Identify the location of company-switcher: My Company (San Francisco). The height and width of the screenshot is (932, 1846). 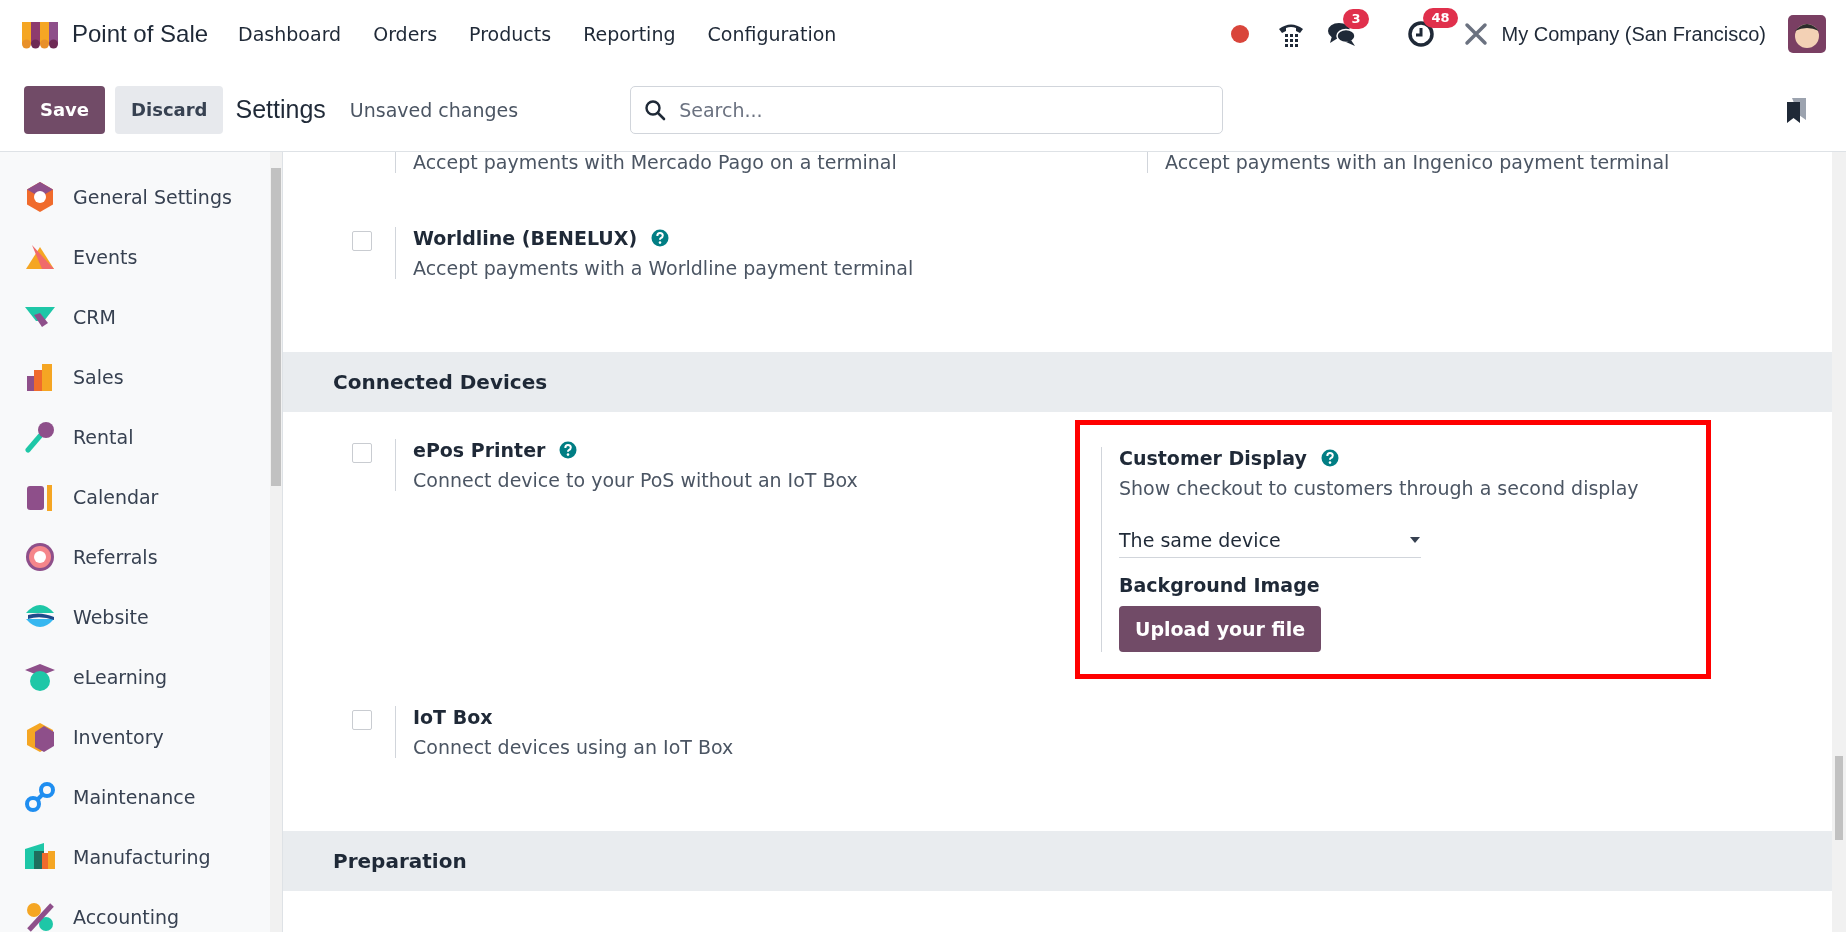
(1633, 34).